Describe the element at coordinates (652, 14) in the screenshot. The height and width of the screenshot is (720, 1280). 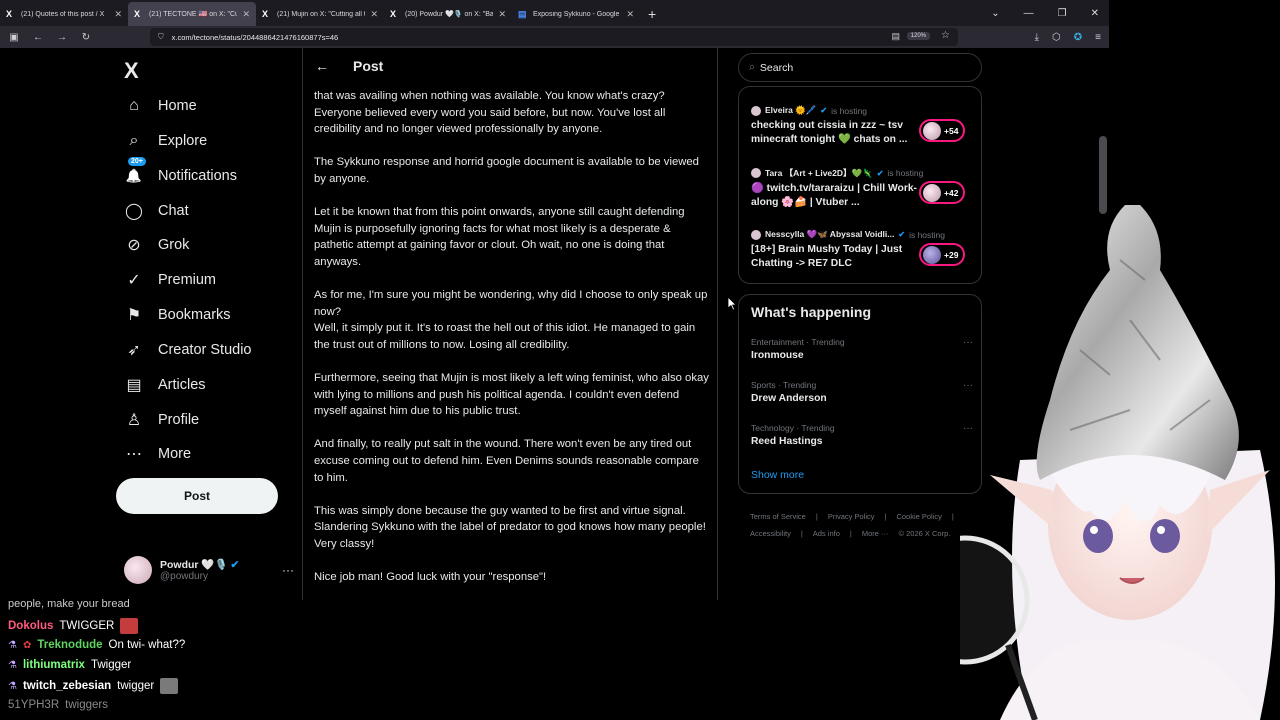
I see `new-tab-icon: +` at that location.